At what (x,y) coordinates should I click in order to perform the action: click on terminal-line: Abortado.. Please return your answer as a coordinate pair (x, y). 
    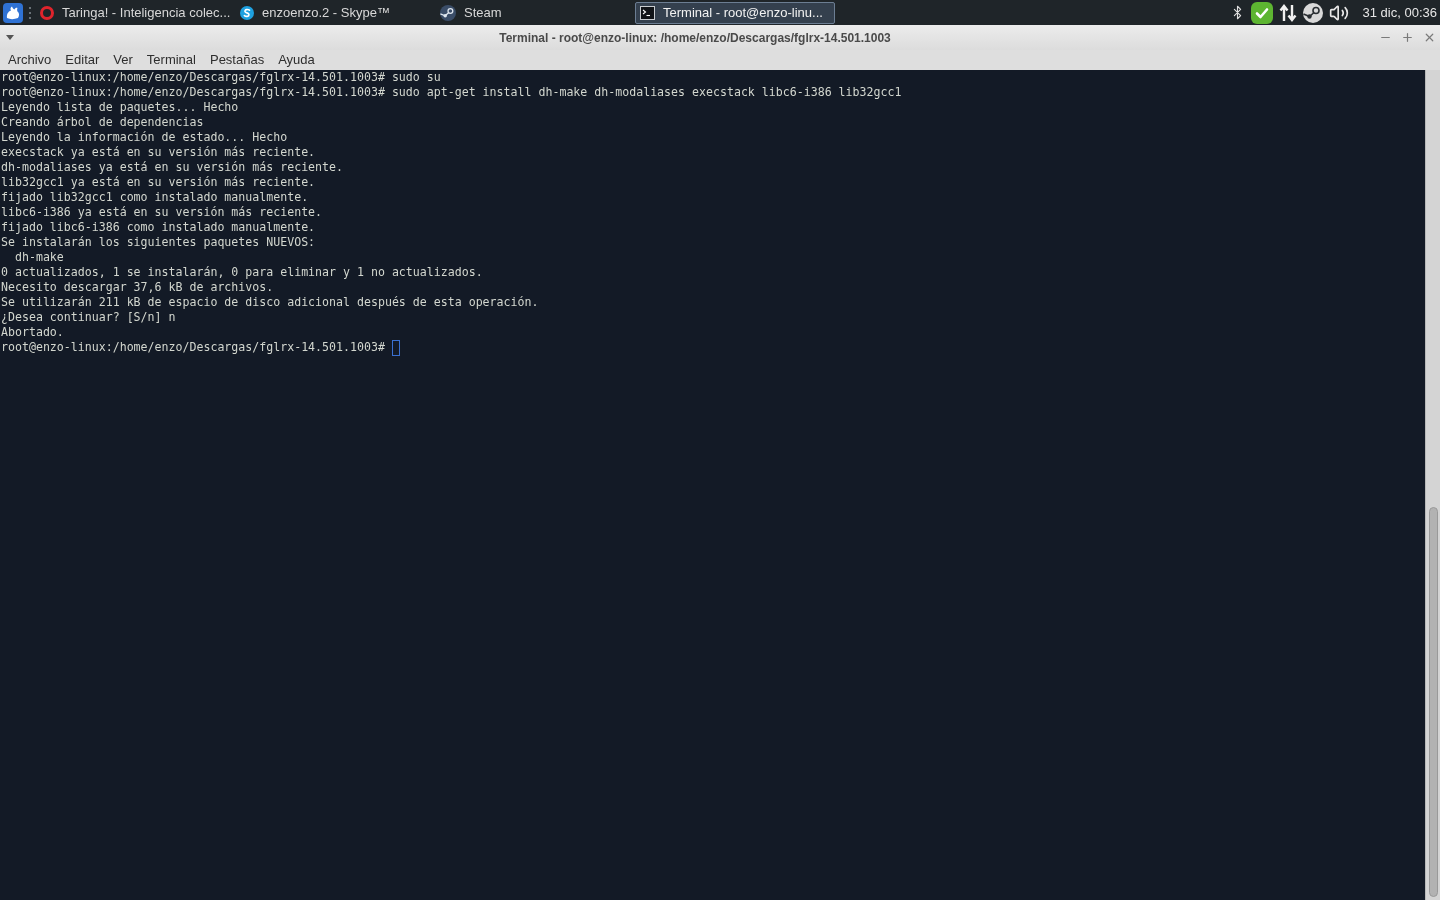
    Looking at the image, I should click on (32, 332).